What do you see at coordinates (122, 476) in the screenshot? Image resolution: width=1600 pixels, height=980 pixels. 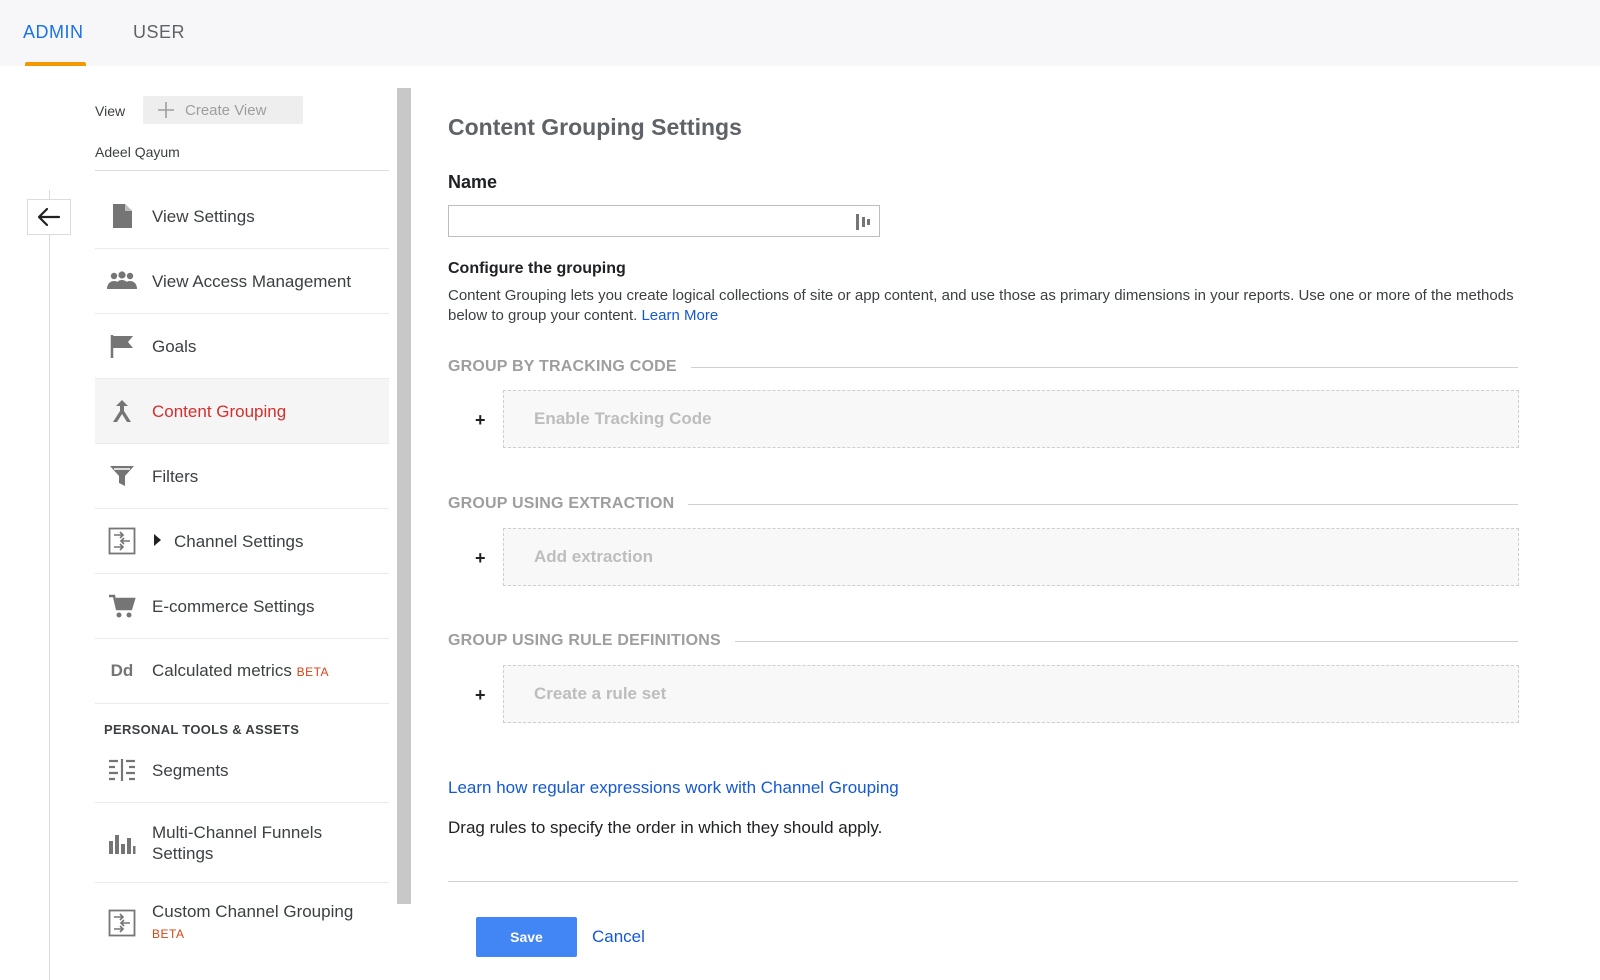 I see `filter-icon` at bounding box center [122, 476].